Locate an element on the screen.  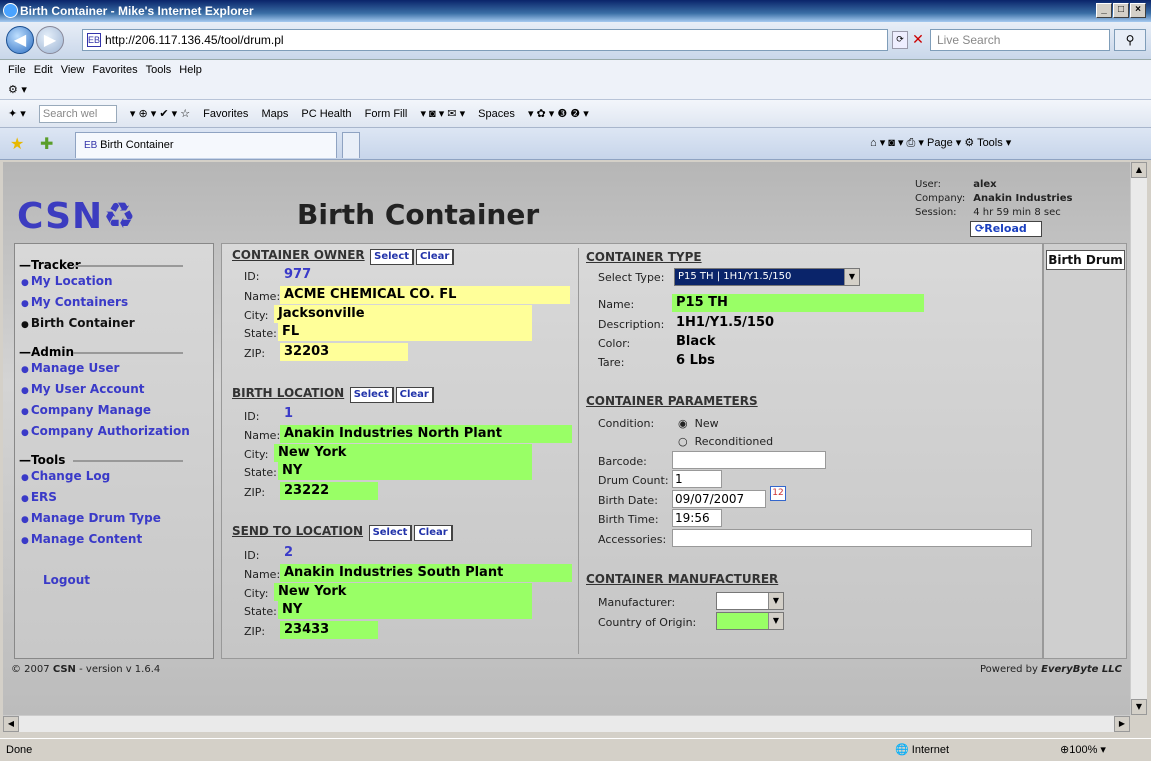
drum-count-input: 1 is located at coordinates (697, 479).